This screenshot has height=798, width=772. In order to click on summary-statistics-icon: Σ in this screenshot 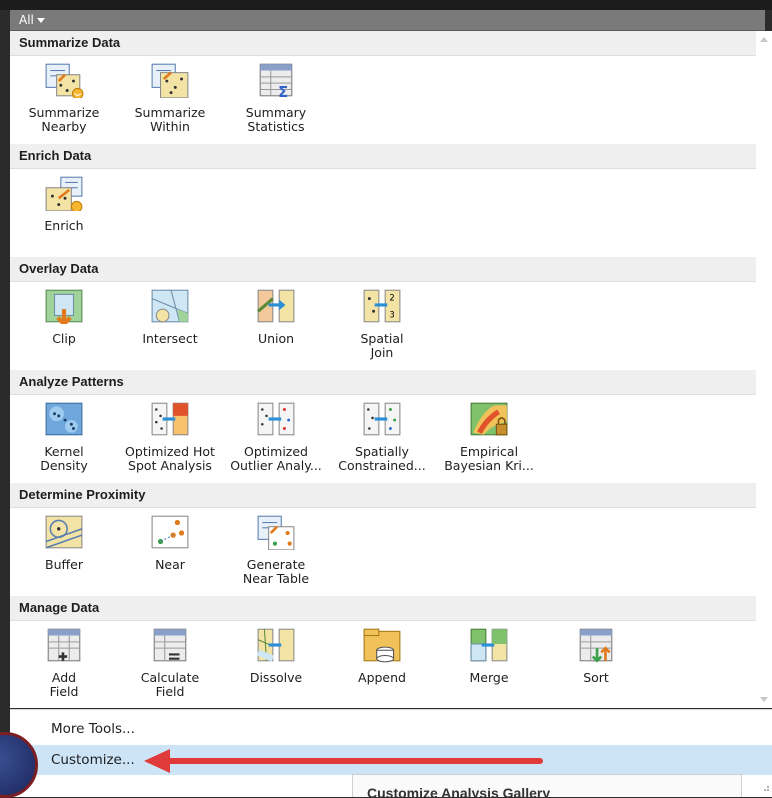, I will do `click(276, 80)`.